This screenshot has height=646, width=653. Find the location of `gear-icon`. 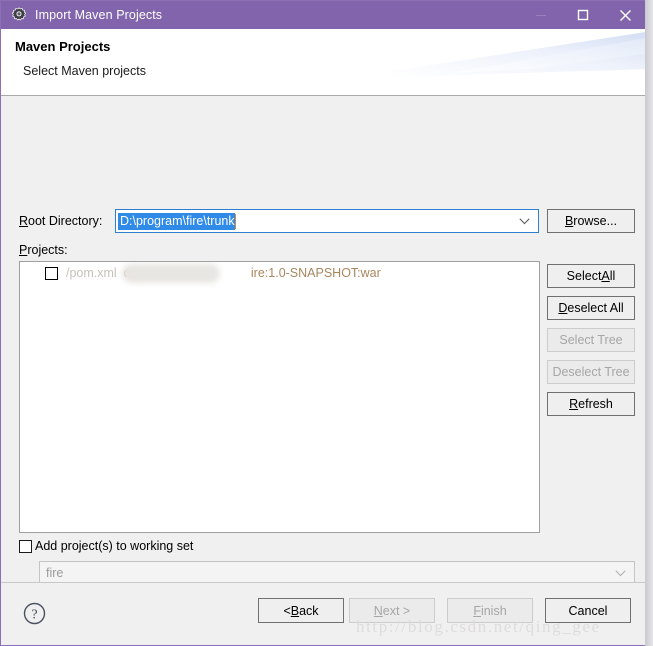

gear-icon is located at coordinates (19, 14).